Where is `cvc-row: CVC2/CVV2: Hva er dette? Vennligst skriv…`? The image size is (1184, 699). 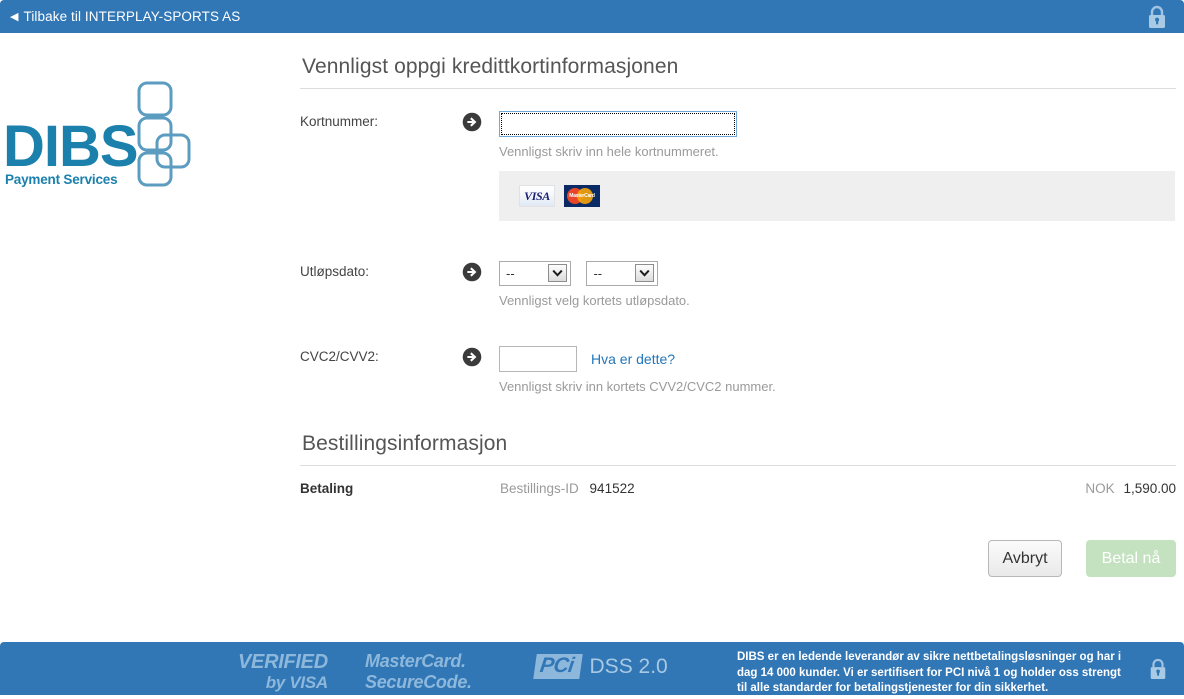 cvc-row: CVC2/CVV2: Hva er dette? Vennligst skriv… is located at coordinates (738, 351).